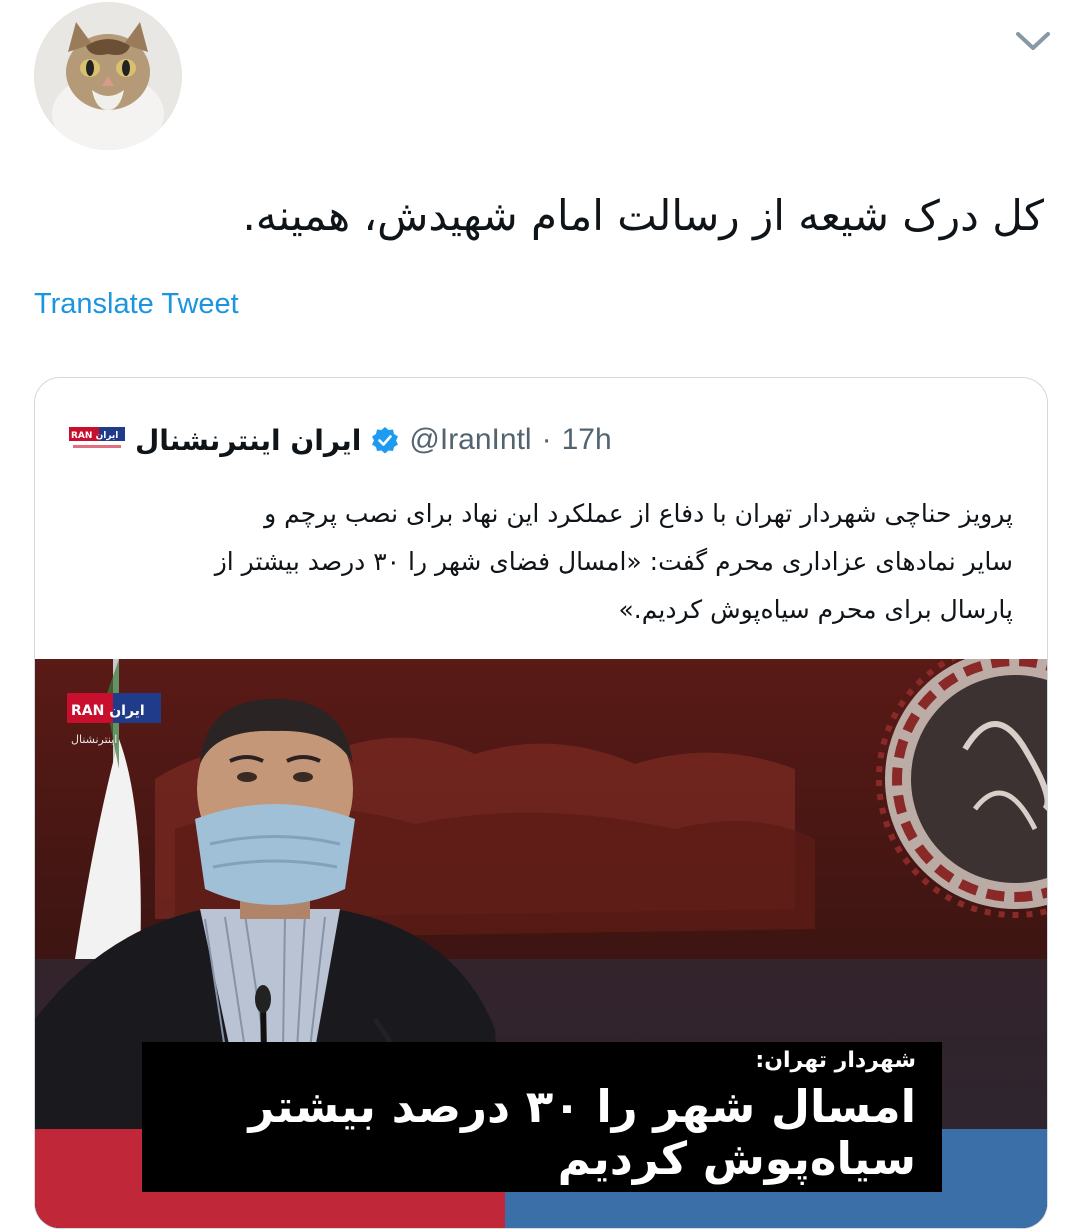  I want to click on quoted-author-avatar: RAN ایران, so click(97, 440).